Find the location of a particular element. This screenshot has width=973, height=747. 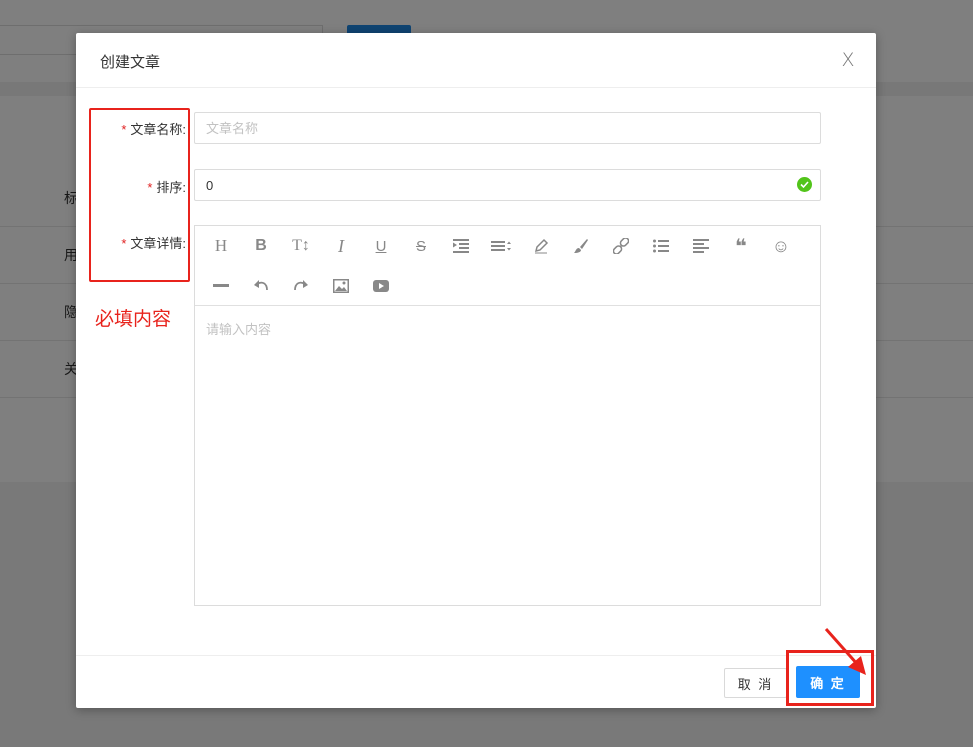

video-icon is located at coordinates (381, 286).